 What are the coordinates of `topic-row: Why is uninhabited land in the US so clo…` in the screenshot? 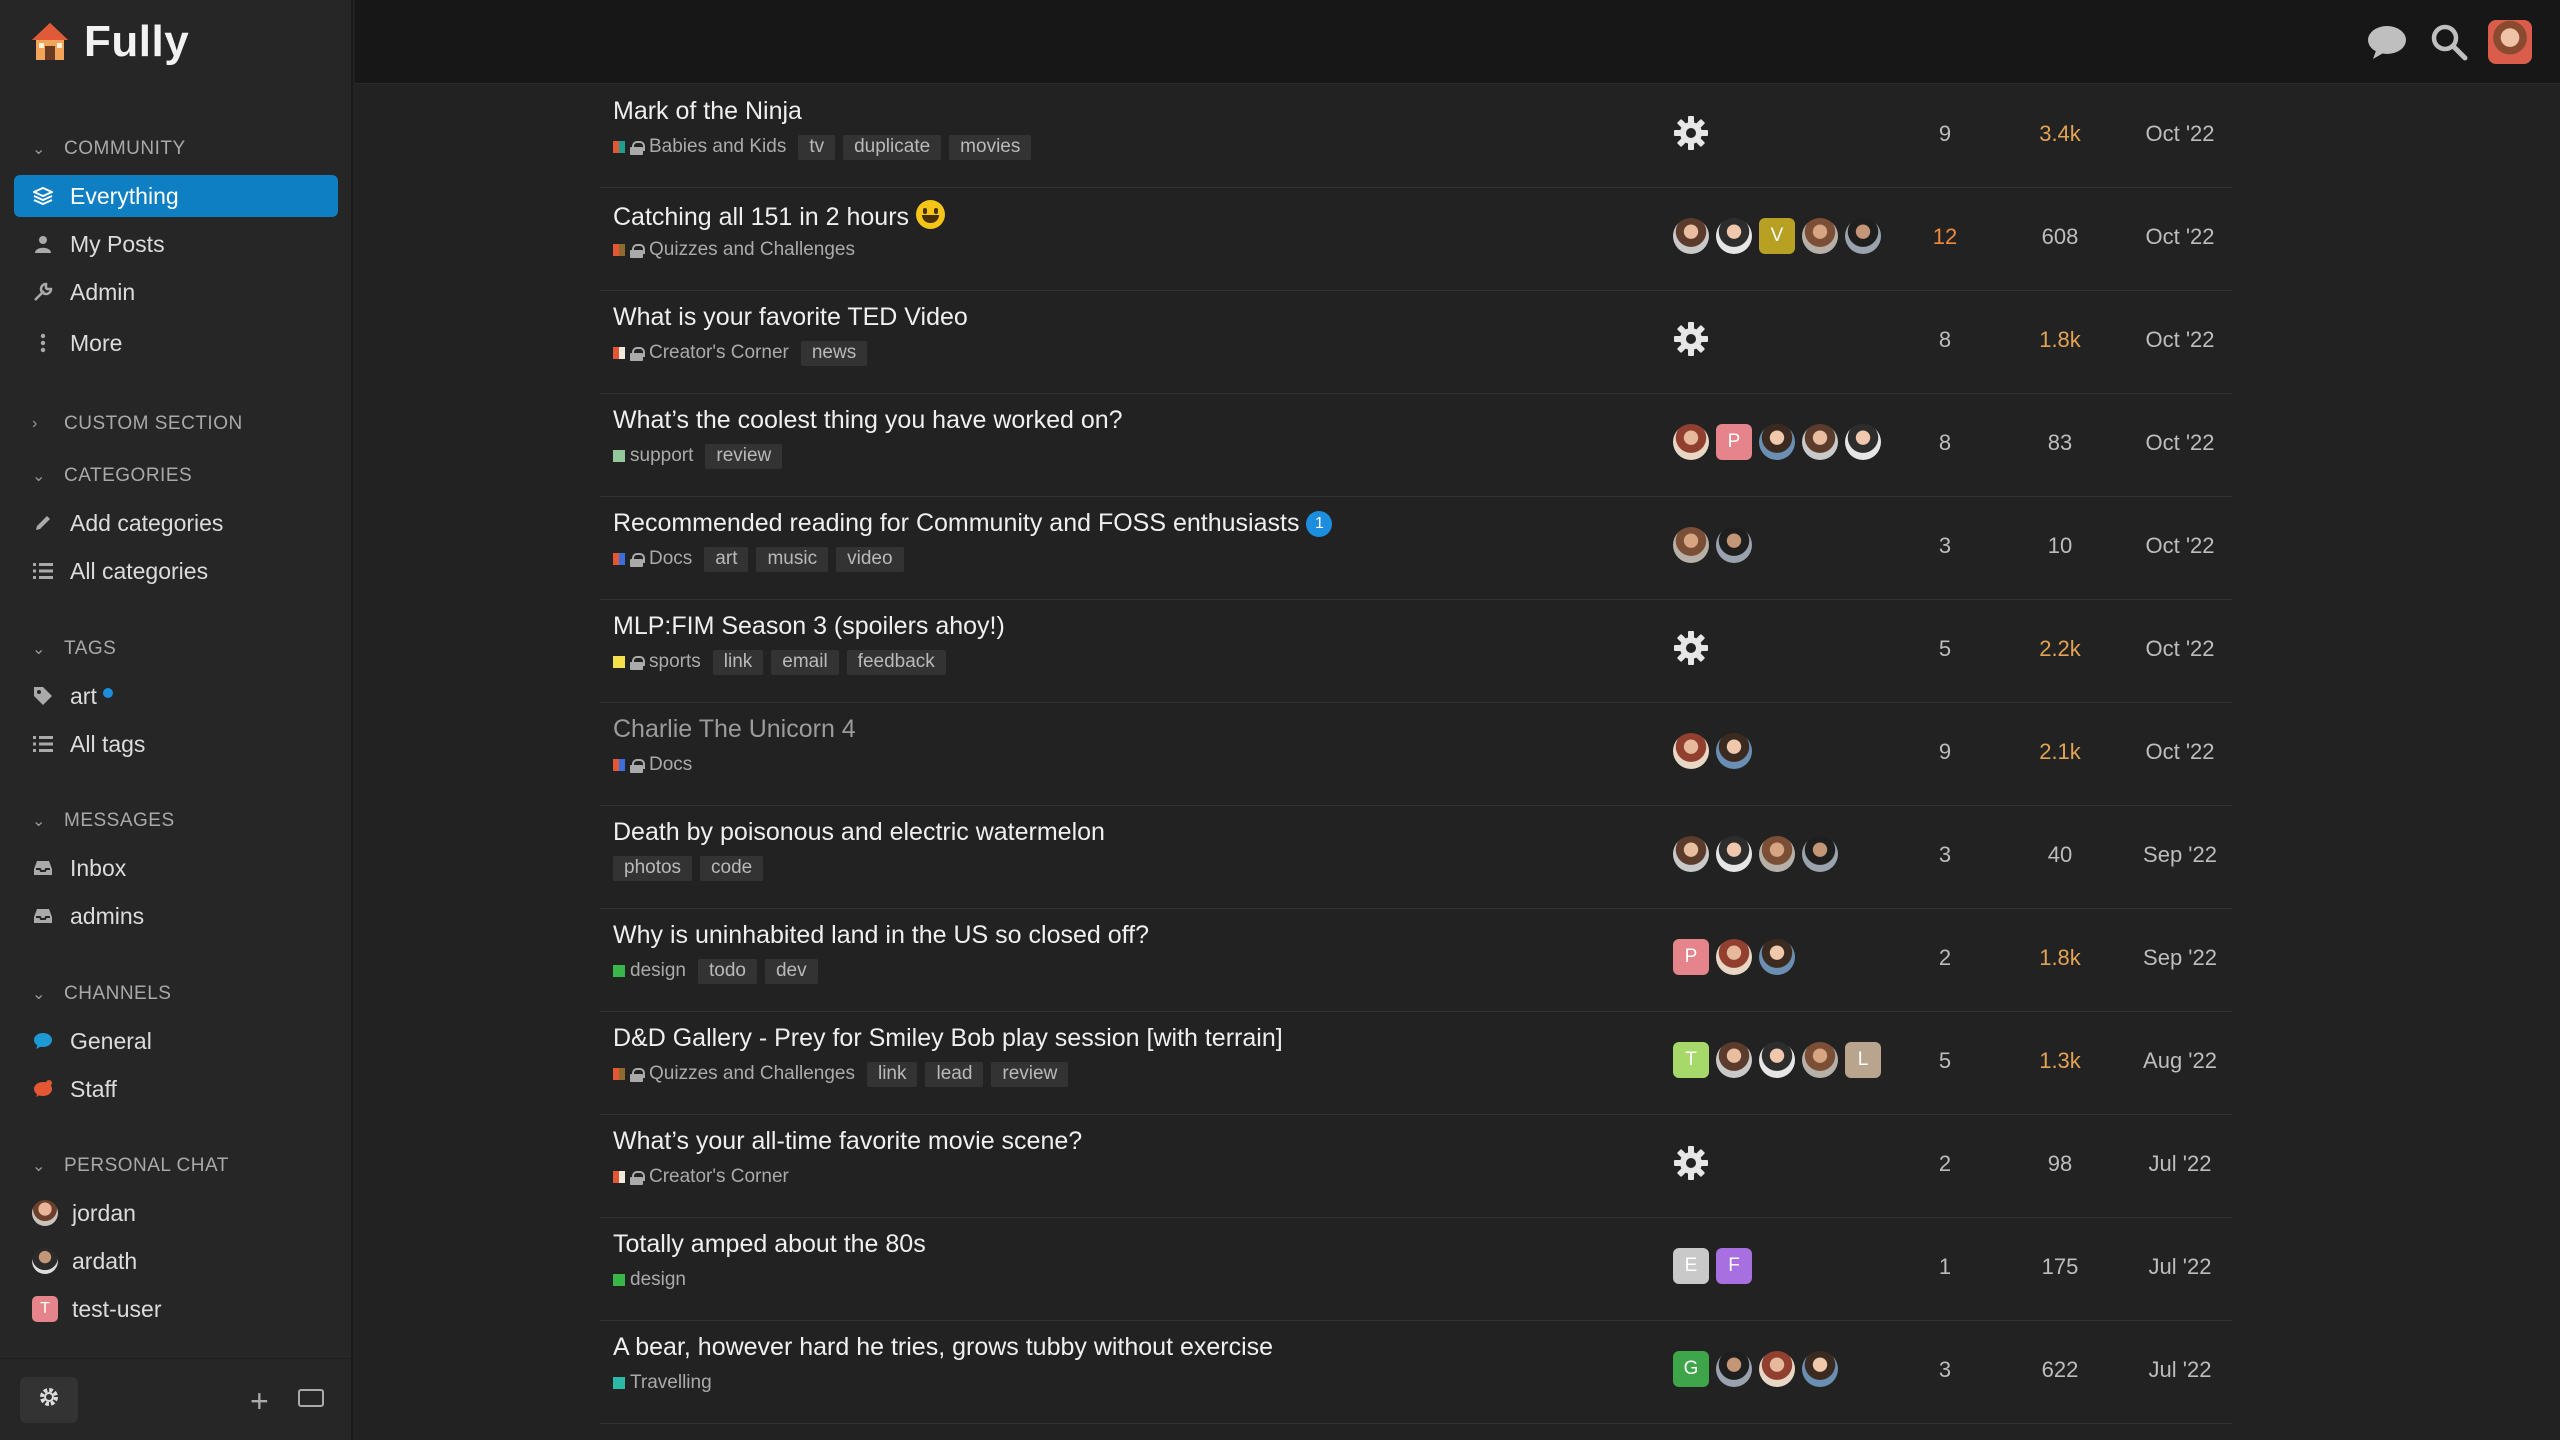 It's located at (1416, 960).